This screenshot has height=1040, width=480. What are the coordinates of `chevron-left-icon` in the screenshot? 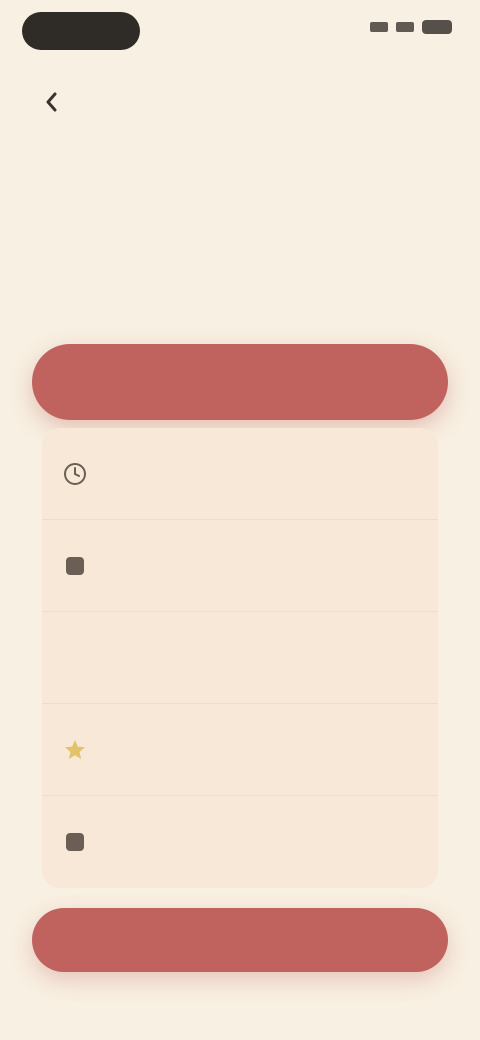 It's located at (52, 102).